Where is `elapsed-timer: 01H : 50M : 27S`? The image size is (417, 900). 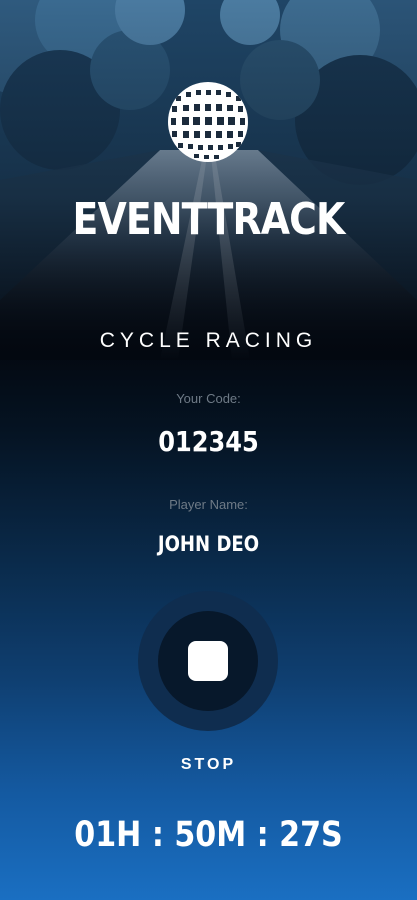
elapsed-timer: 01H : 50M : 27S is located at coordinates (208, 835).